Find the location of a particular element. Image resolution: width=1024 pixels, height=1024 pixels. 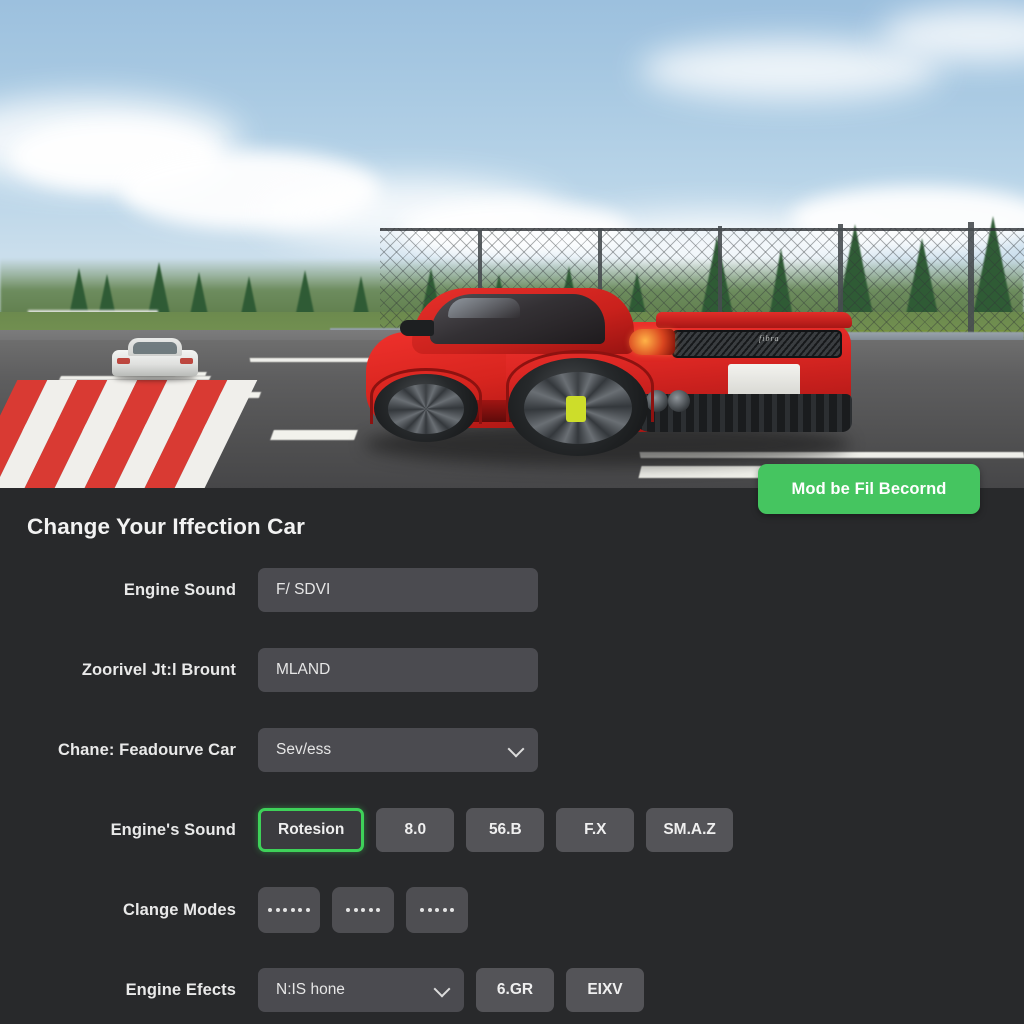

engines-sound-chip-fx: F.X is located at coordinates (595, 830).